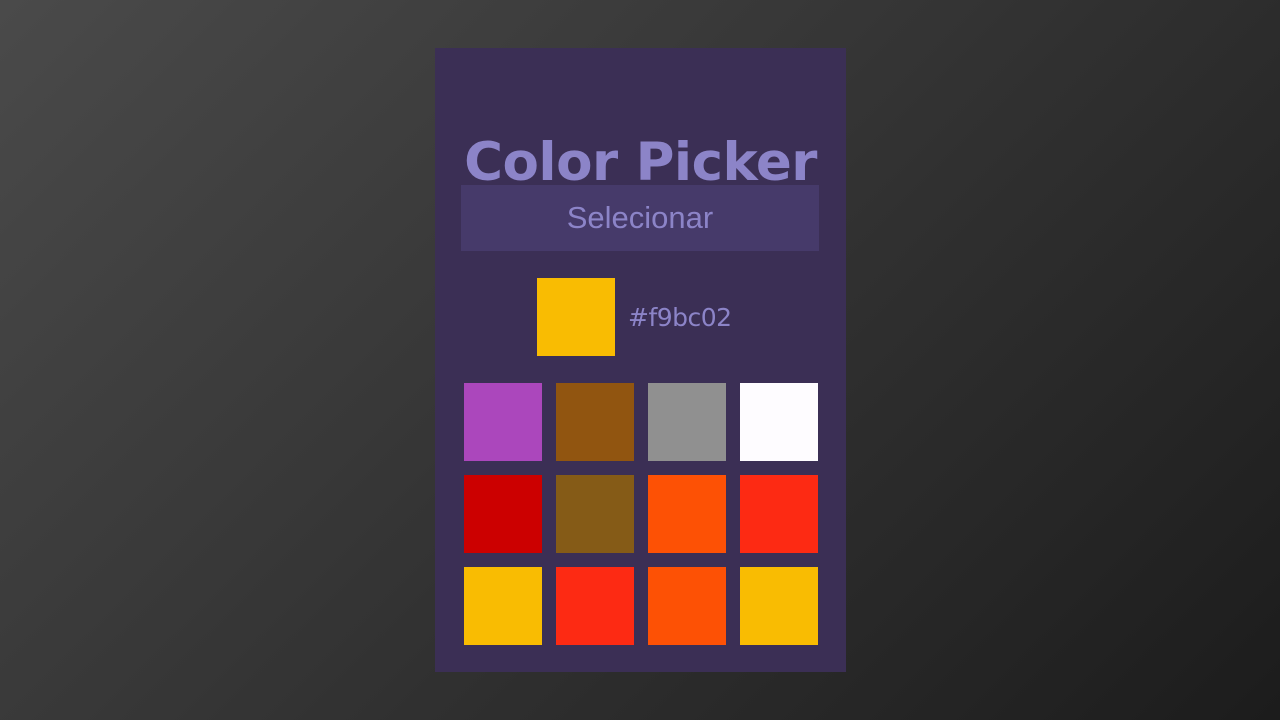  I want to click on page-title: Color Picker, so click(640, 162).